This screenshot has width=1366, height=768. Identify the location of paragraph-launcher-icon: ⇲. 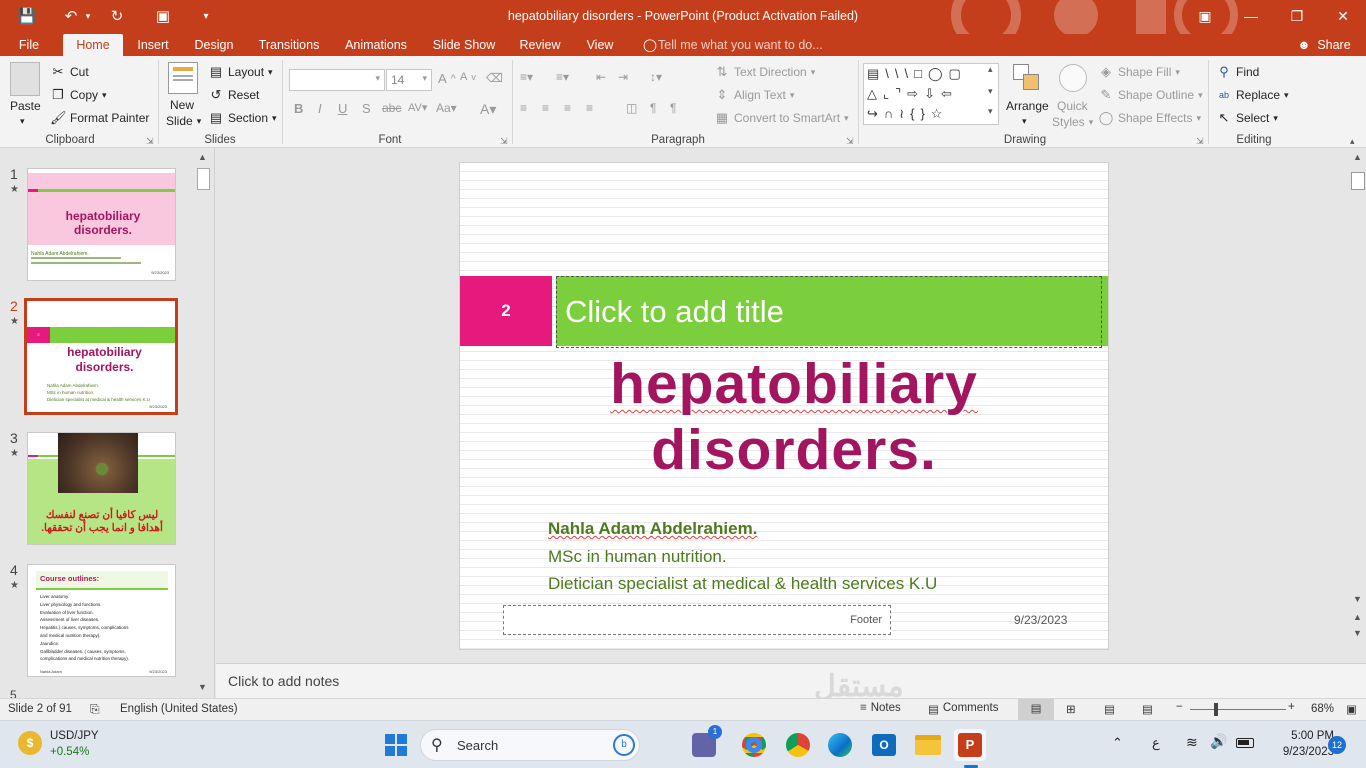
(850, 141).